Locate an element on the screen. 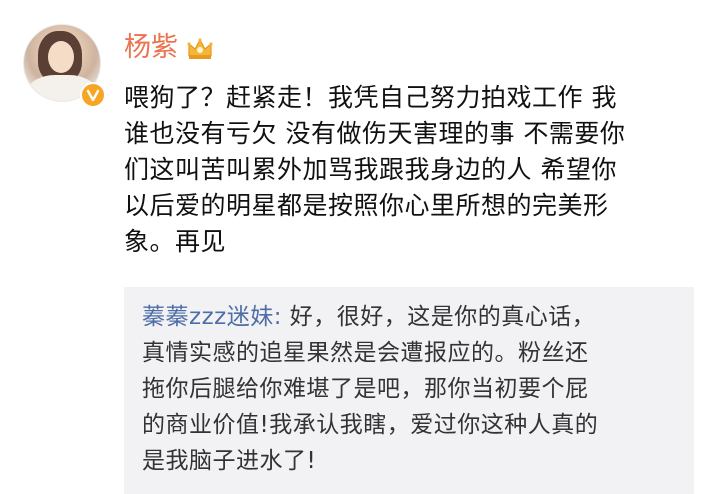  repost-author-link: 蓁蓁zzz迷妹: is located at coordinates (212, 317).